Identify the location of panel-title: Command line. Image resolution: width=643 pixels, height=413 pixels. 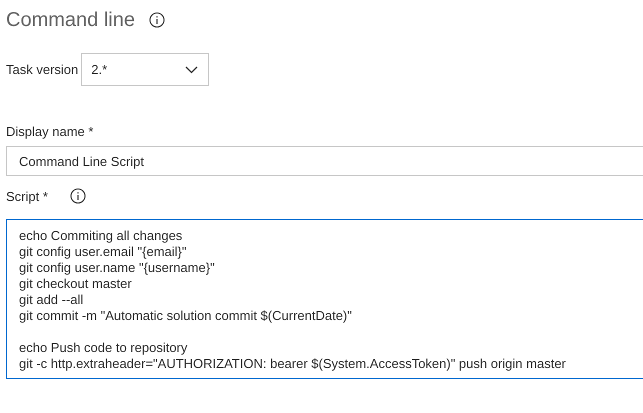
(70, 20).